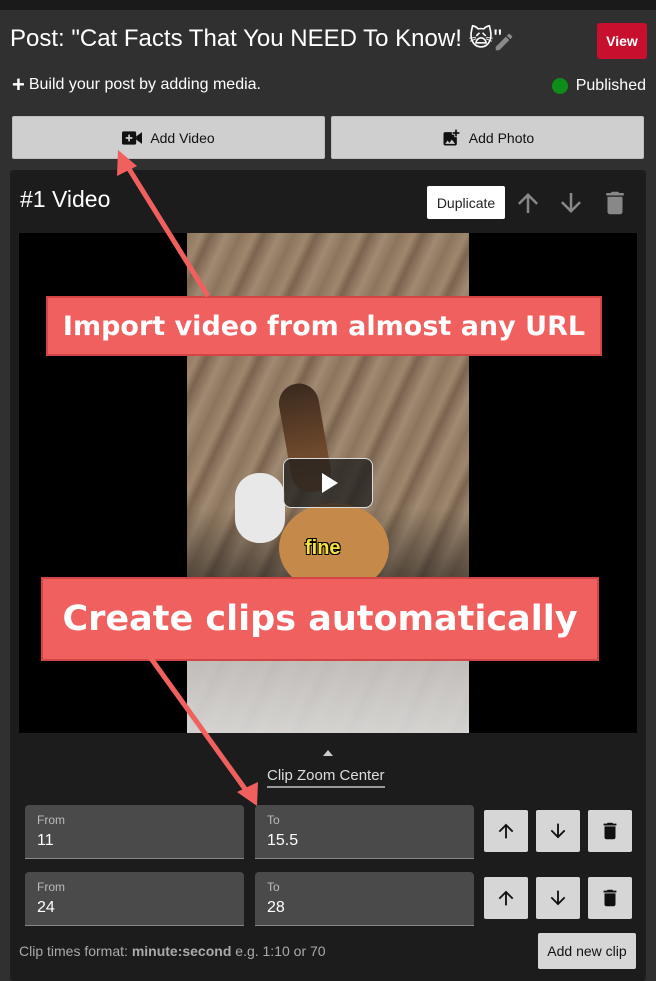 This screenshot has height=981, width=656. I want to click on callout-import-video: Import video from almost any URL, so click(324, 326).